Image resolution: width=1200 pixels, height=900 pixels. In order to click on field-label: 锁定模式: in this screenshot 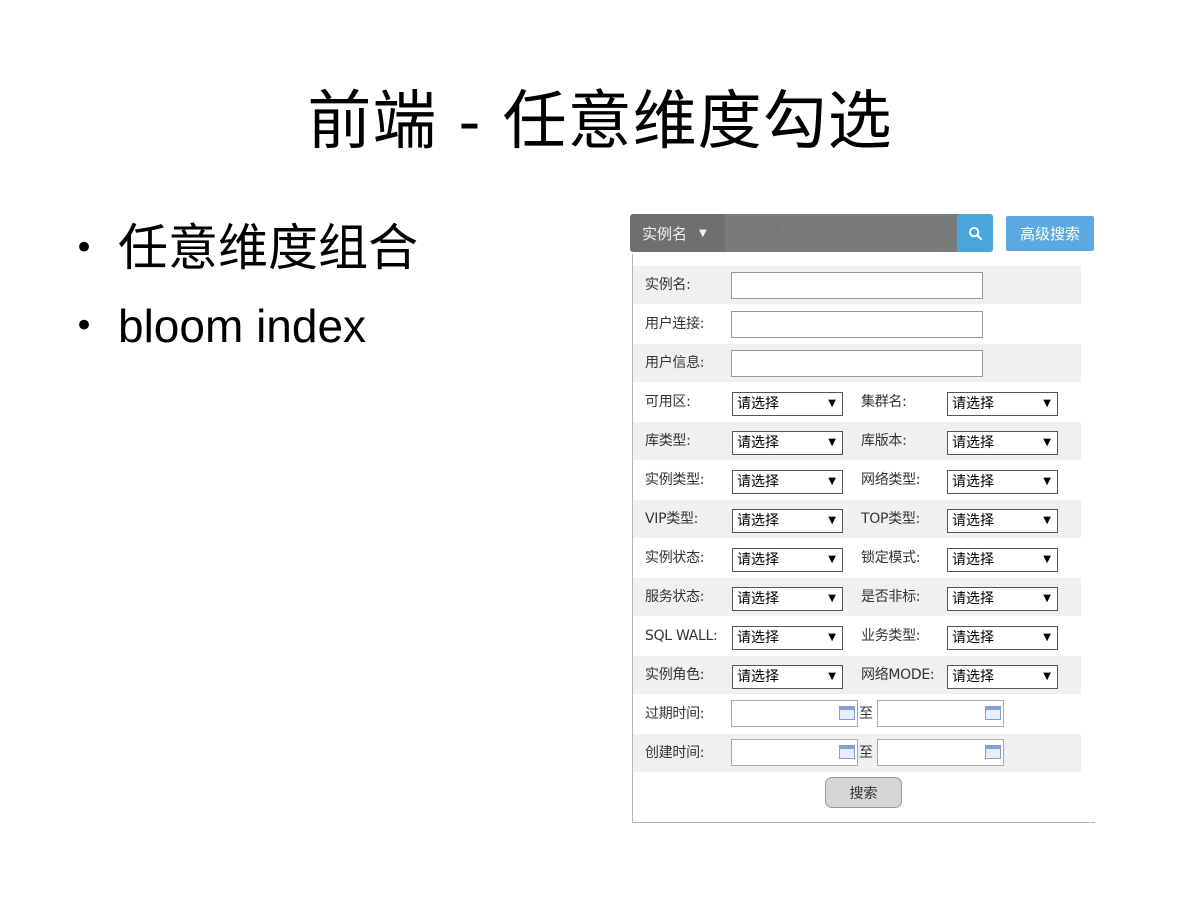, I will do `click(891, 558)`.